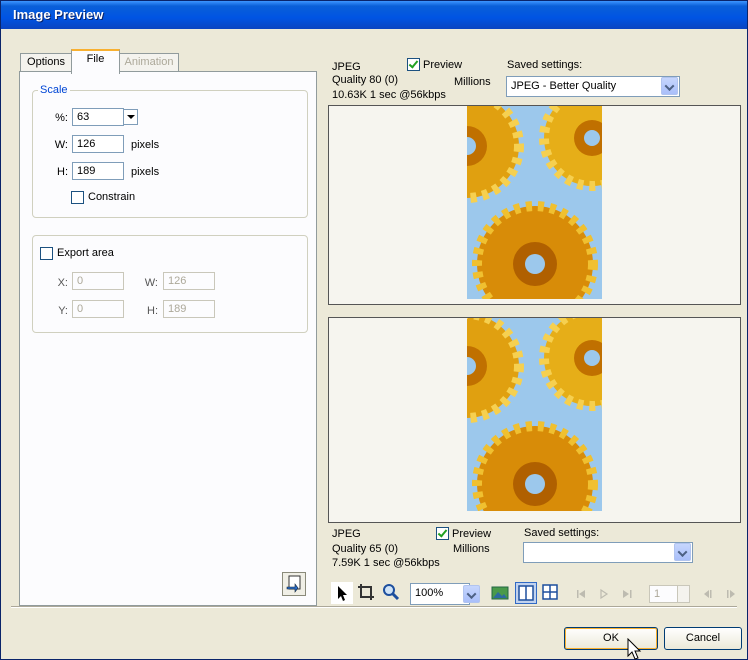 This screenshot has height=660, width=748. I want to click on scale-legend: Scale, so click(54, 90).